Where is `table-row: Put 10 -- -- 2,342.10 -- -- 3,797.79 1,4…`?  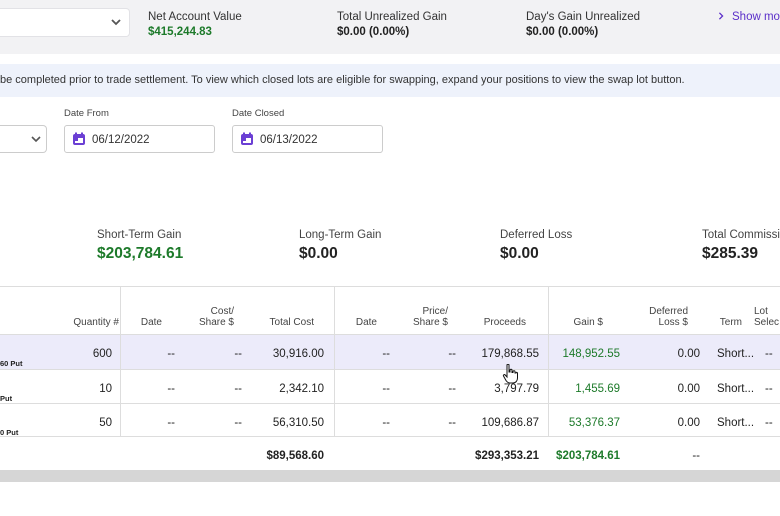
table-row: Put 10 -- -- 2,342.10 -- -- 3,797.79 1,4… is located at coordinates (390, 387).